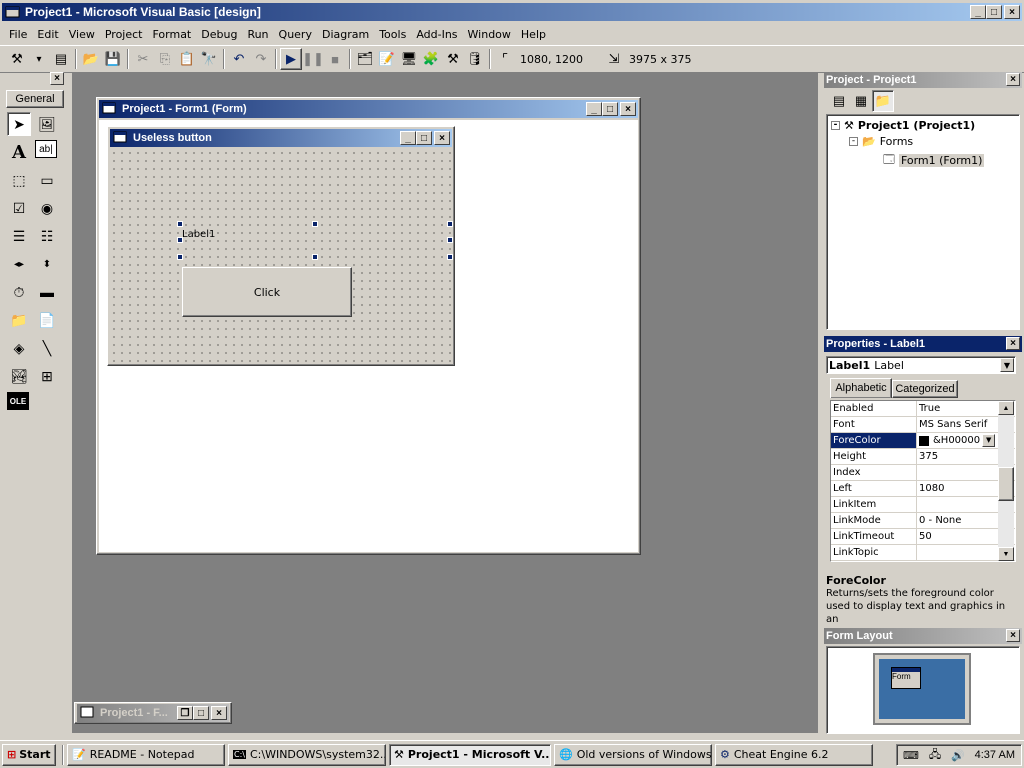 This screenshot has width=1024, height=768. Describe the element at coordinates (295, 34) in the screenshot. I see `menu-query: Query` at that location.